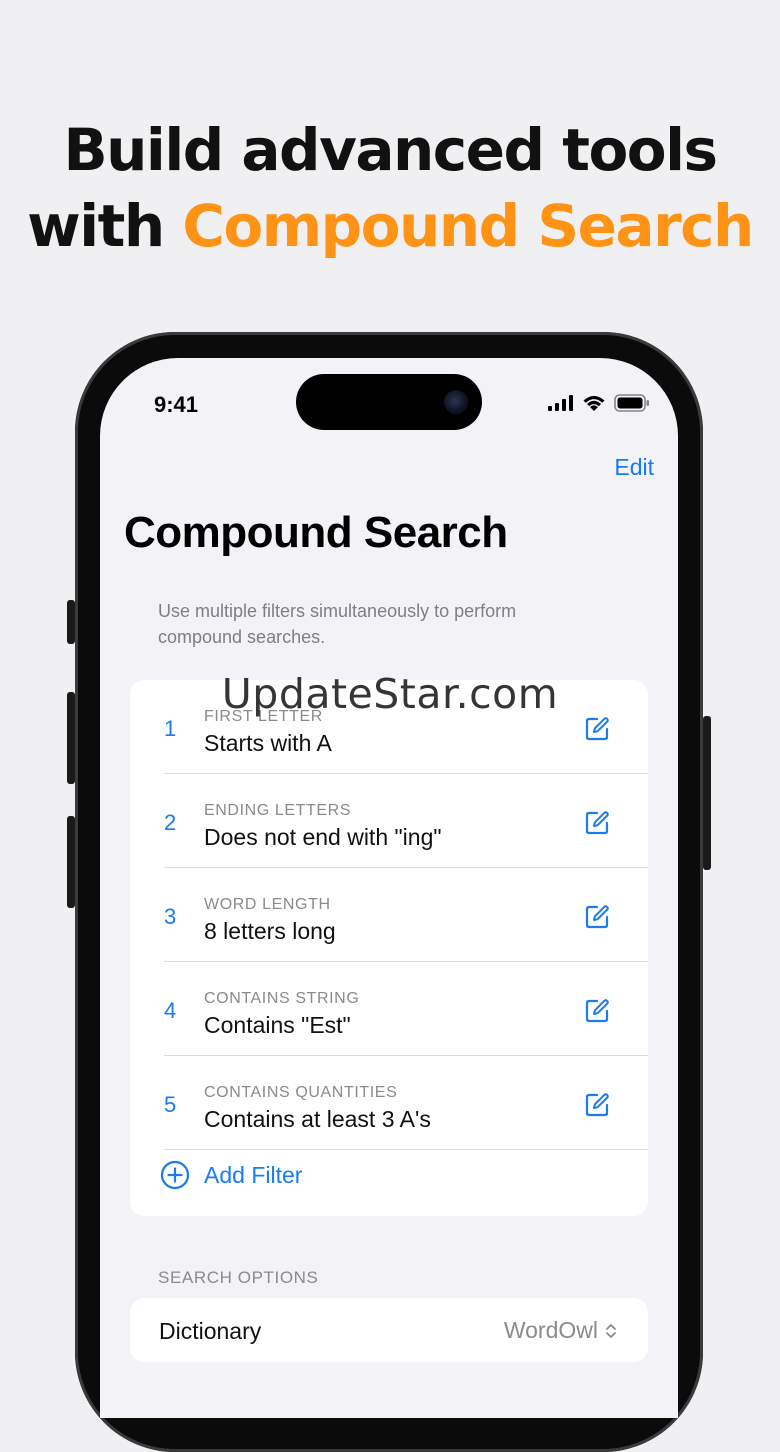 The height and width of the screenshot is (1452, 780). What do you see at coordinates (278, 810) in the screenshot?
I see `filter-label: ENDING LETTERS` at bounding box center [278, 810].